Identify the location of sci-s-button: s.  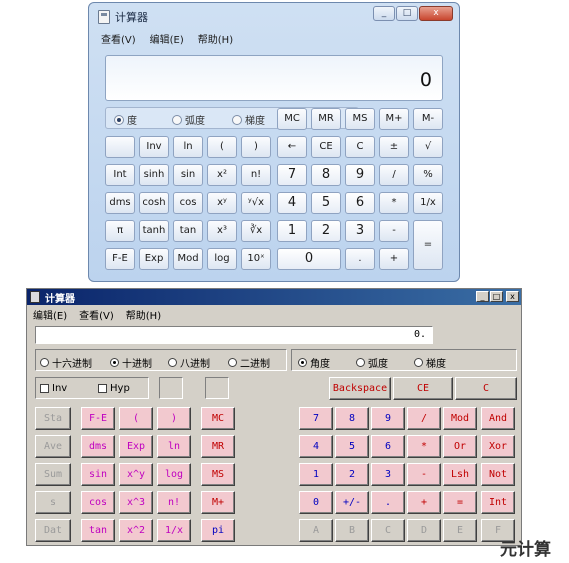
(53, 502).